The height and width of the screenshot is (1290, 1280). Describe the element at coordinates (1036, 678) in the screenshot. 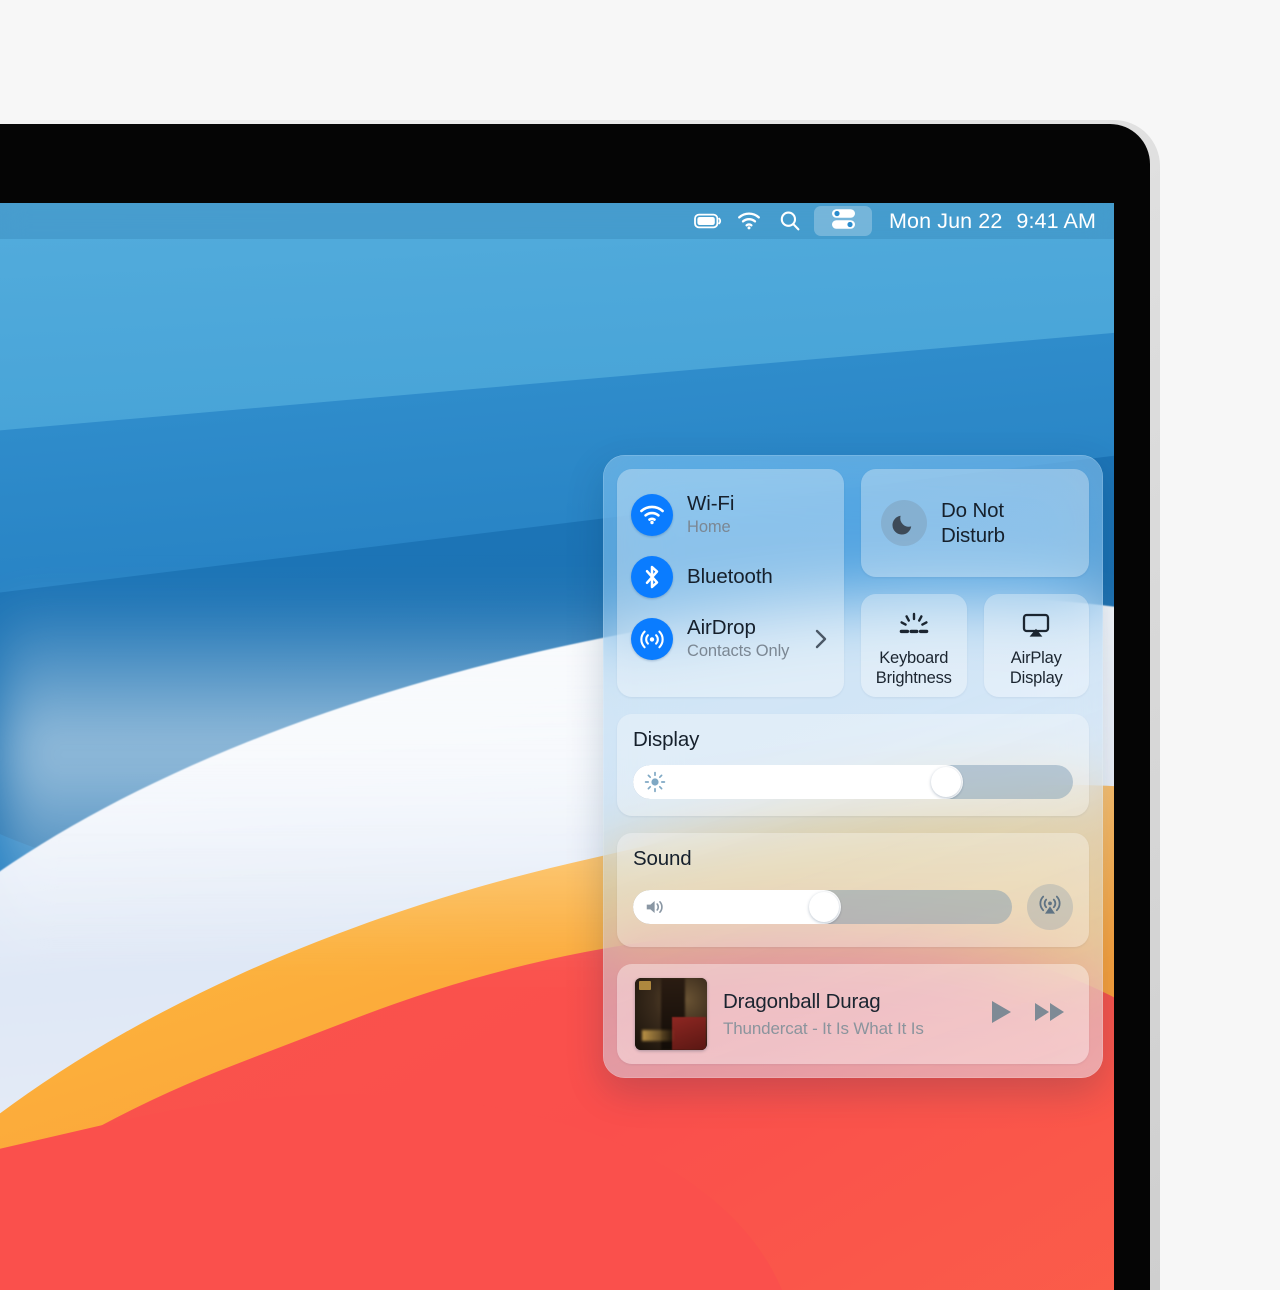

I see `ap-line-2: Display` at that location.